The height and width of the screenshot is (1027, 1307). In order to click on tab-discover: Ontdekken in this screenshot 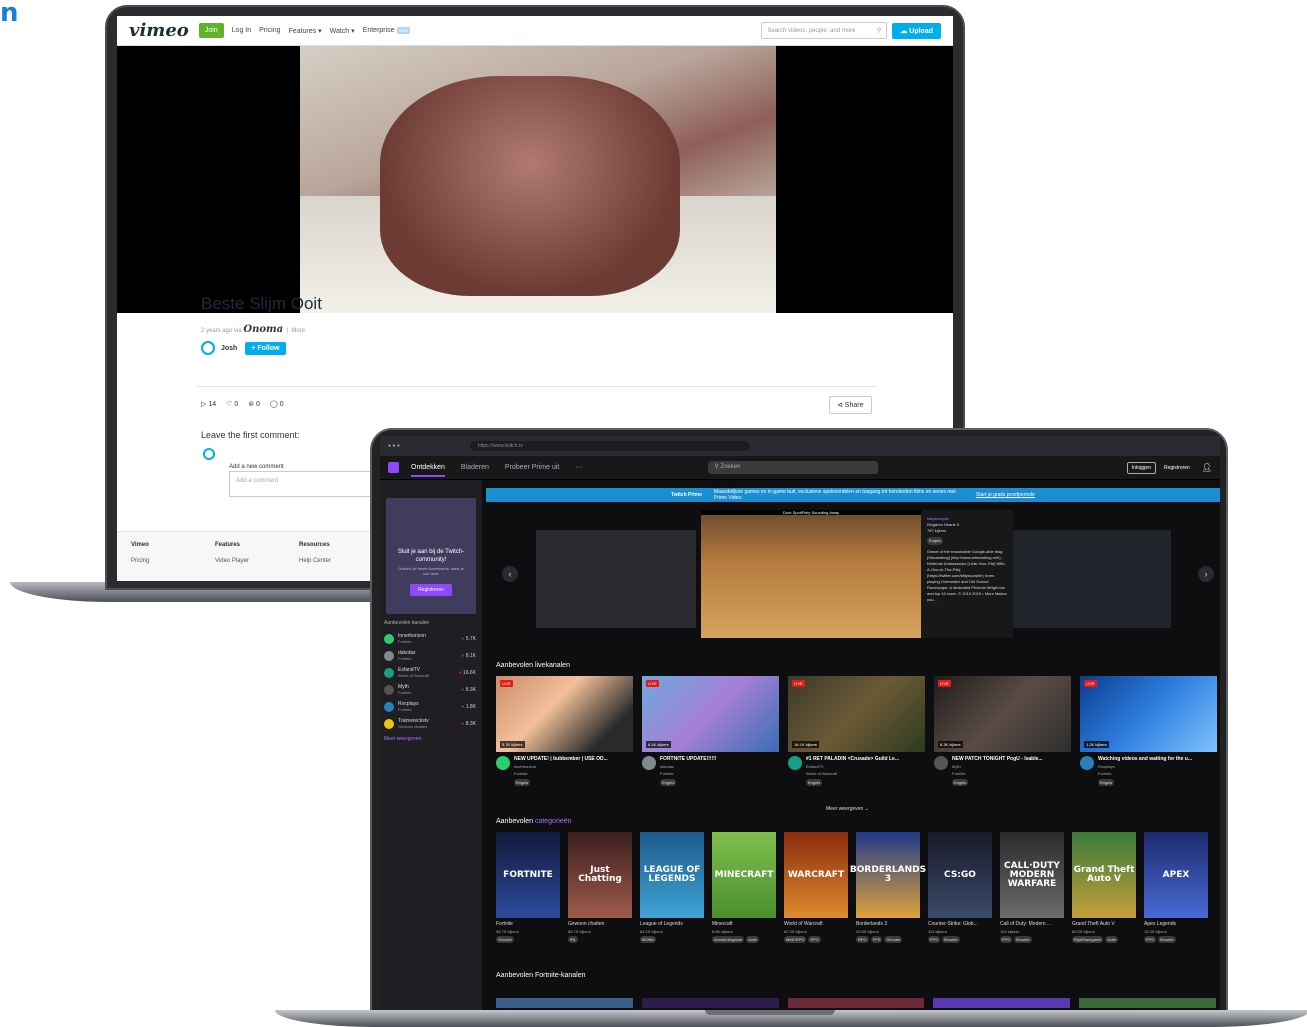, I will do `click(428, 467)`.